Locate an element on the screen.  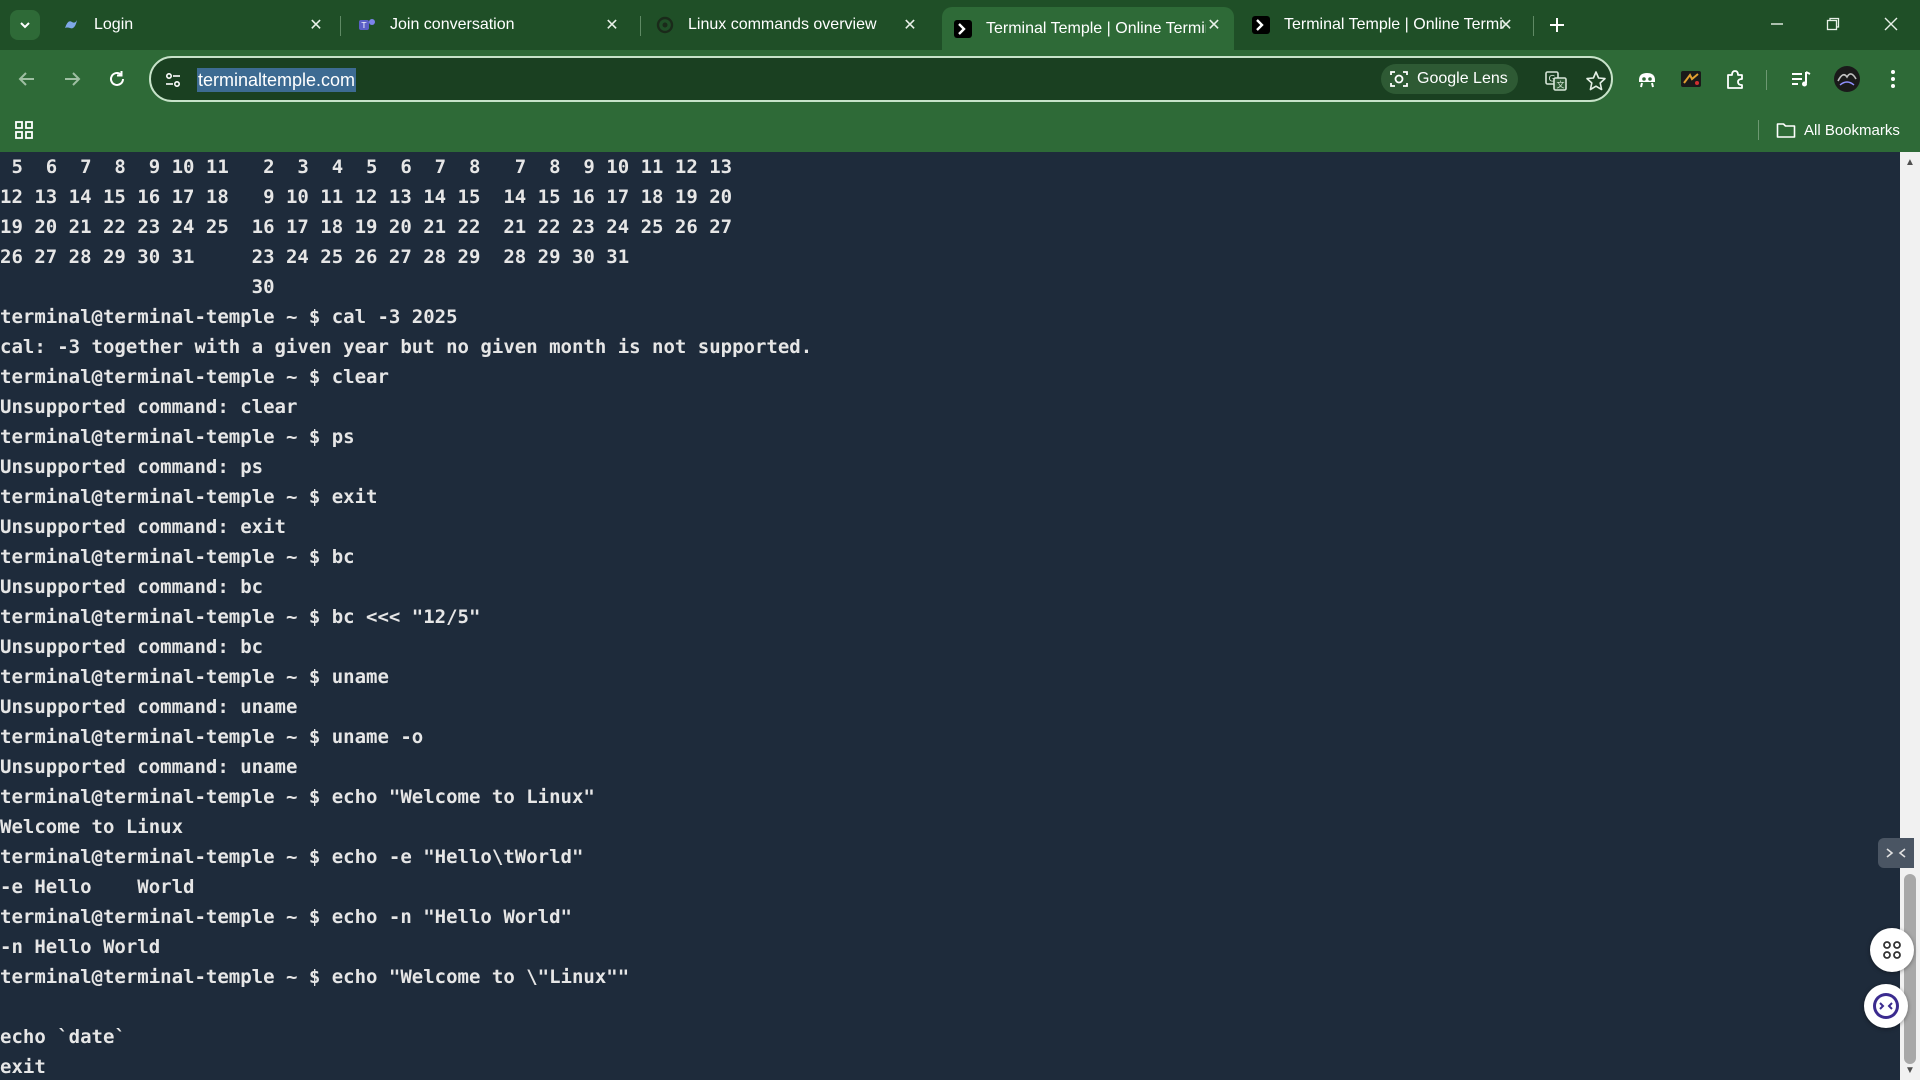
chevron-down-icon is located at coordinates (25, 25).